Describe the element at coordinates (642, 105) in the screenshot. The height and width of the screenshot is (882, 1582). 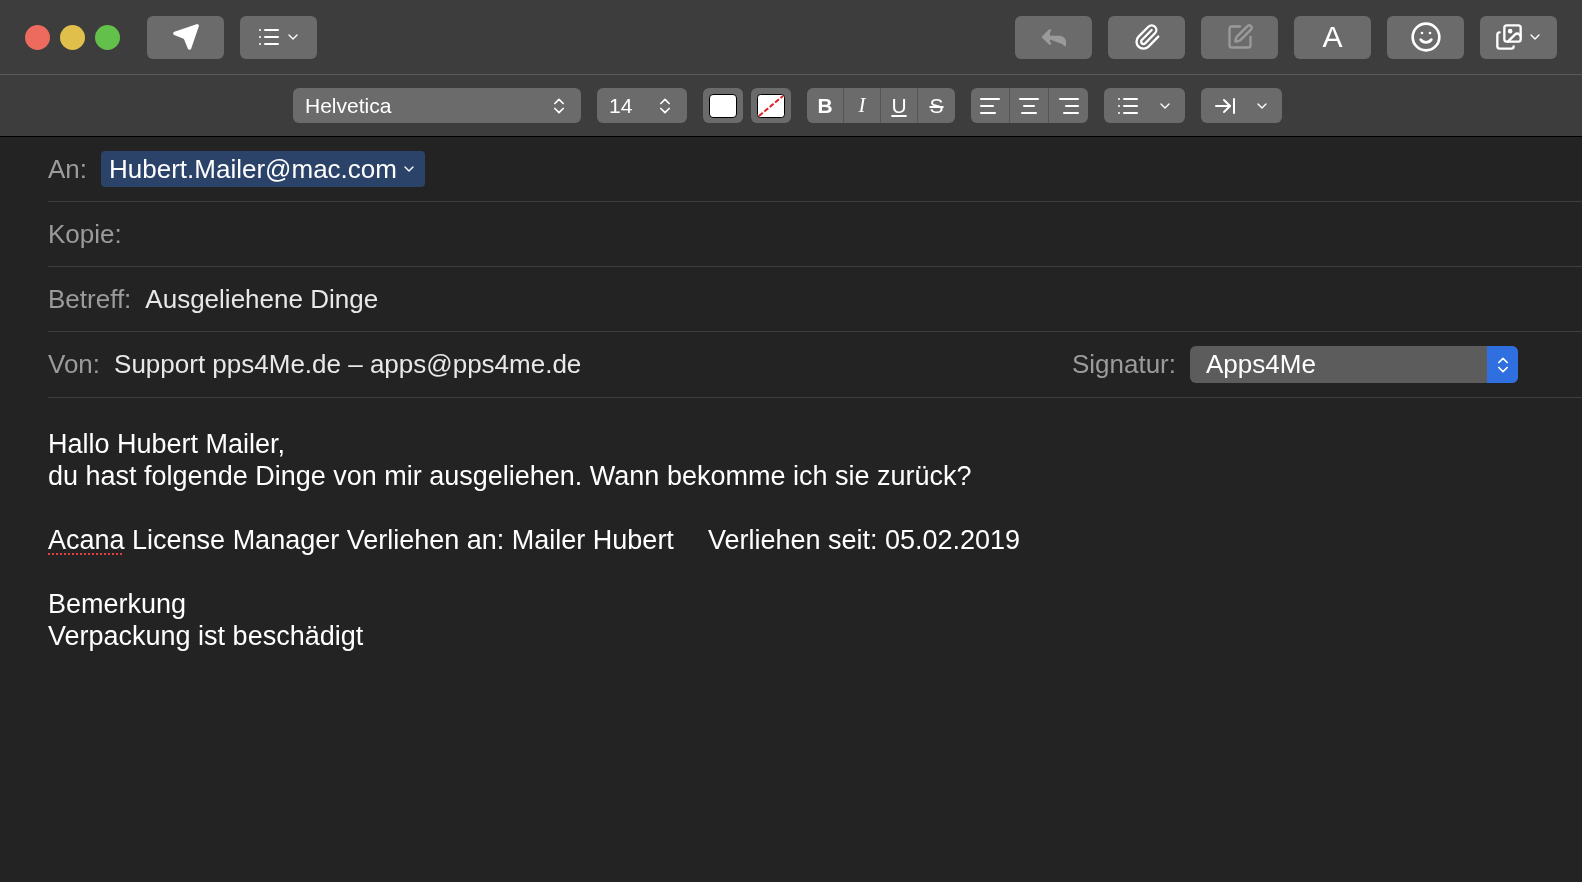
I see `font-size-select: 14` at that location.